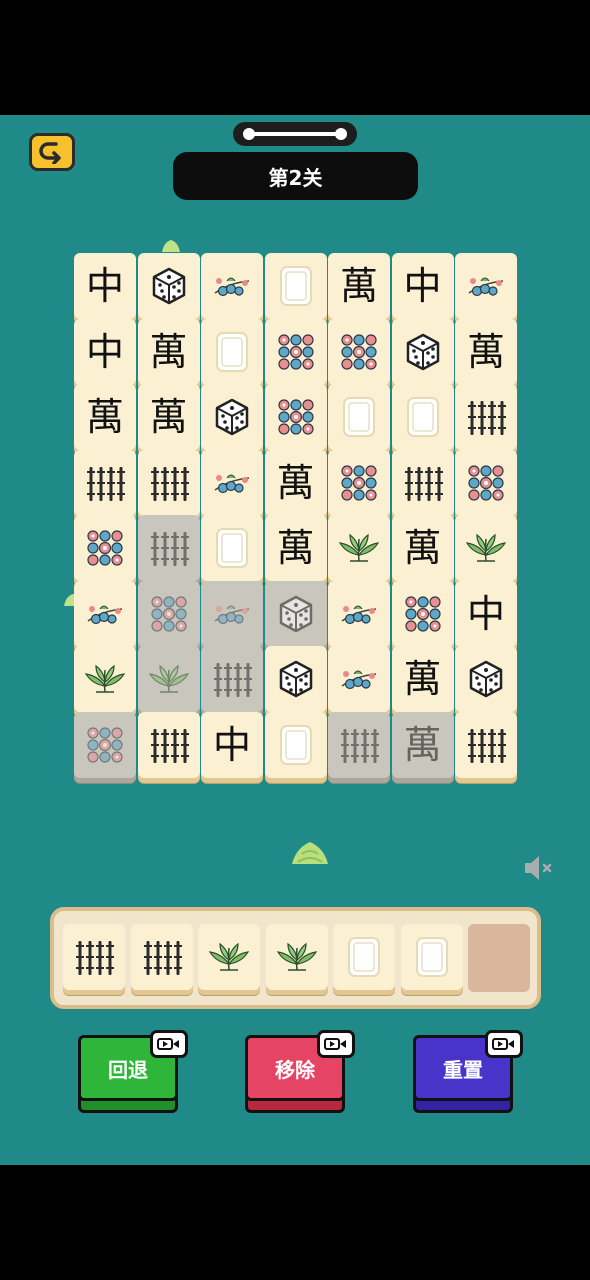  Describe the element at coordinates (539, 870) in the screenshot. I see `mute-button` at that location.